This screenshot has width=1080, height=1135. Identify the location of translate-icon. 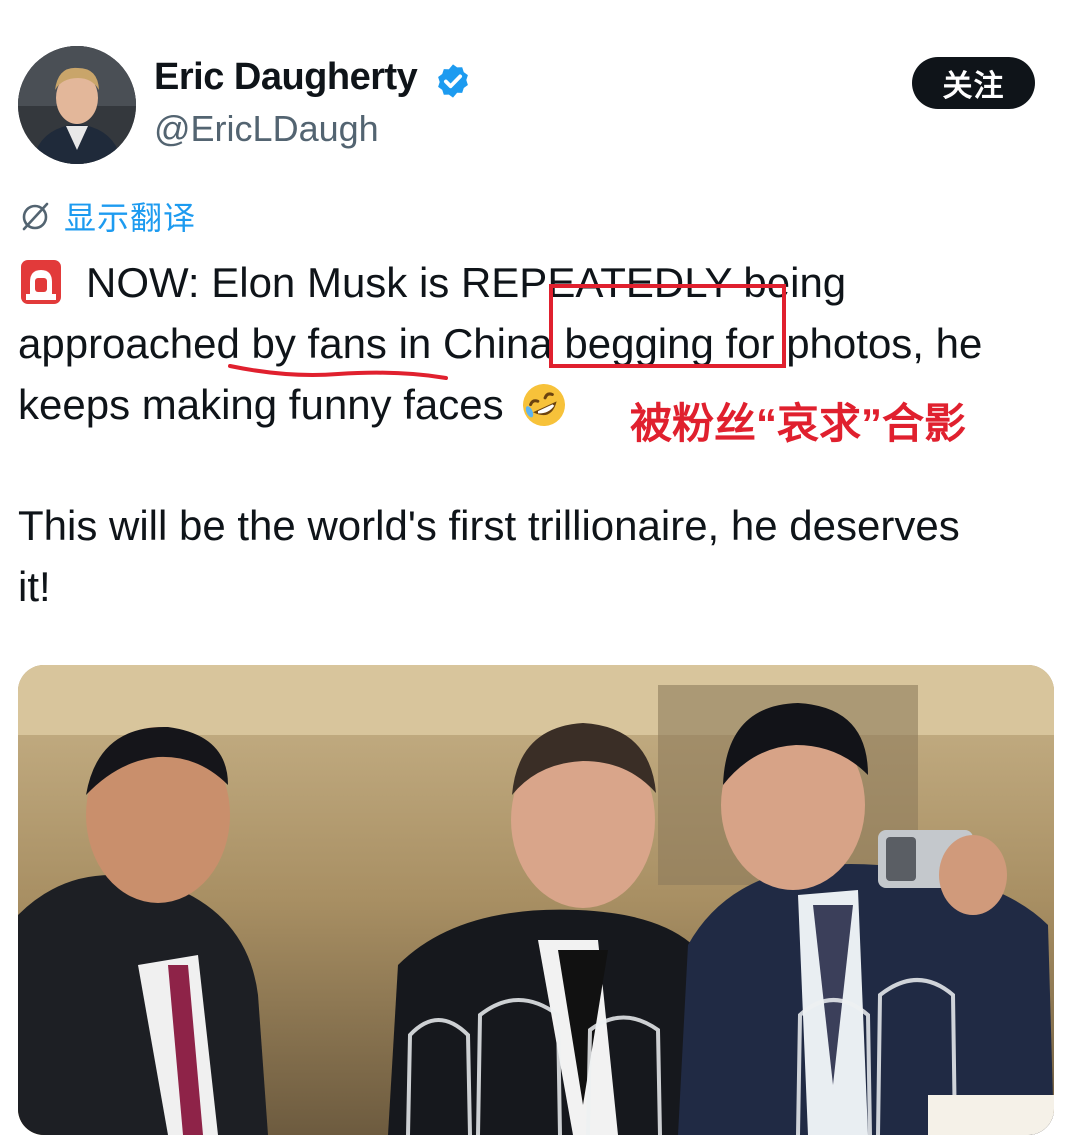
(35, 216).